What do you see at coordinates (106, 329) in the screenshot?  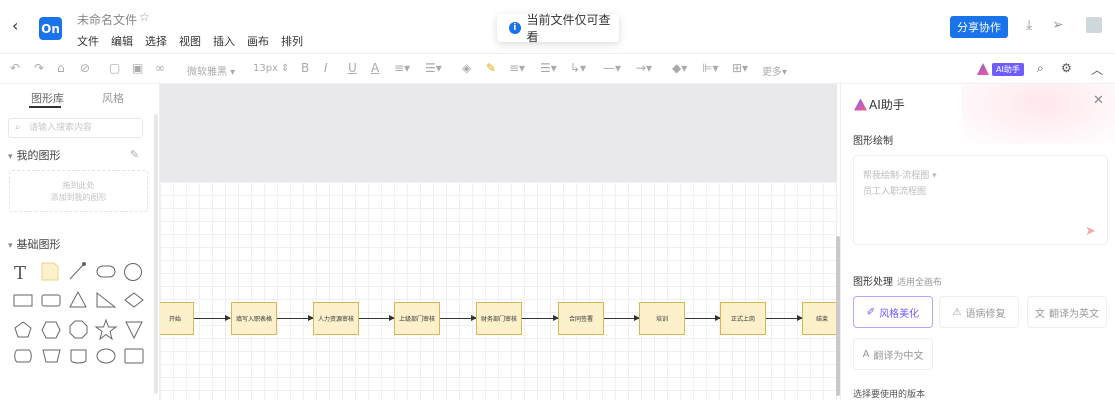 I see `star-shape` at bounding box center [106, 329].